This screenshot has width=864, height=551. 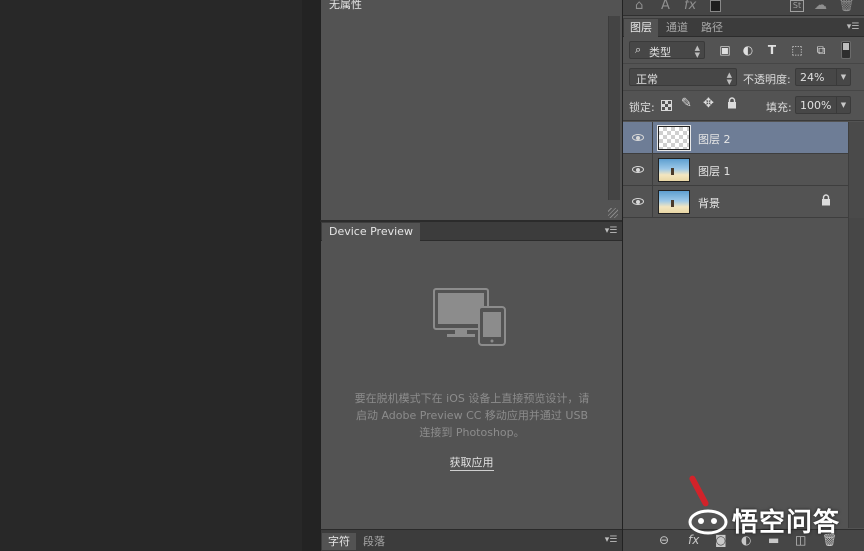 What do you see at coordinates (639, 6) in the screenshot?
I see `stamp-icon: ⌂` at bounding box center [639, 6].